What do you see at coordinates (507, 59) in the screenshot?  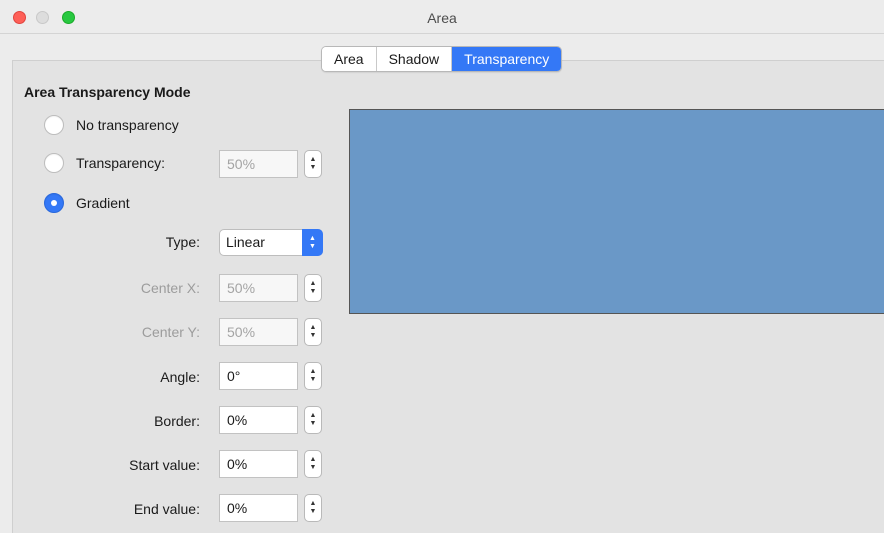 I see `tab-transparency: Transparency` at bounding box center [507, 59].